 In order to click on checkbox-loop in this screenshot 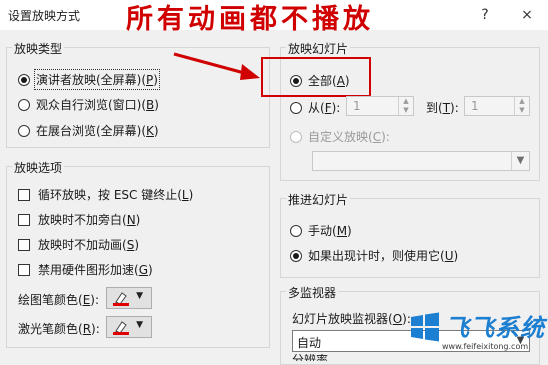, I will do `click(24, 194)`.